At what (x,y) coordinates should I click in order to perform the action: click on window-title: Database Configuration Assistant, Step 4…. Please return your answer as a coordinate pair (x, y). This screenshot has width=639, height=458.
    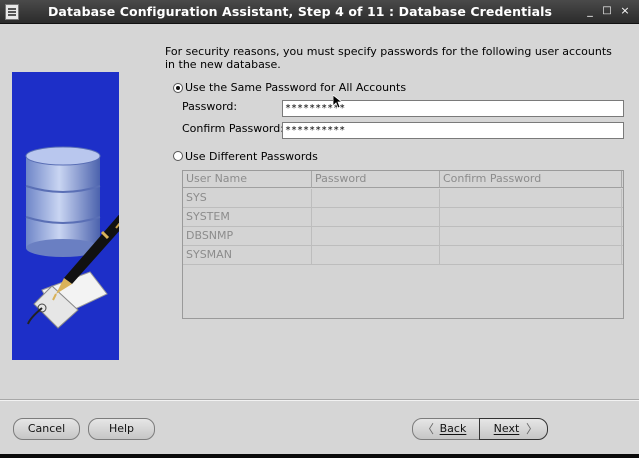
    Looking at the image, I should click on (300, 11).